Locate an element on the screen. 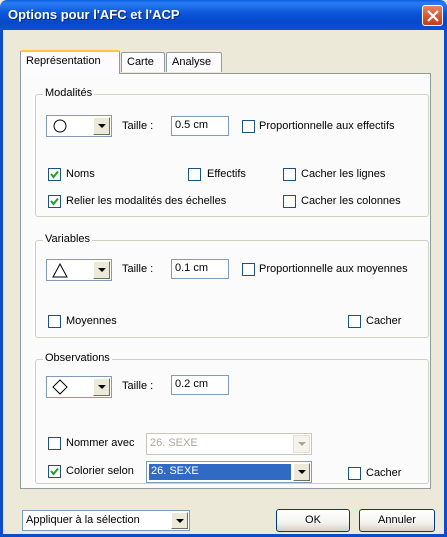 The height and width of the screenshot is (537, 447). apply-scope-select: Appliquer à la sélection is located at coordinates (106, 520).